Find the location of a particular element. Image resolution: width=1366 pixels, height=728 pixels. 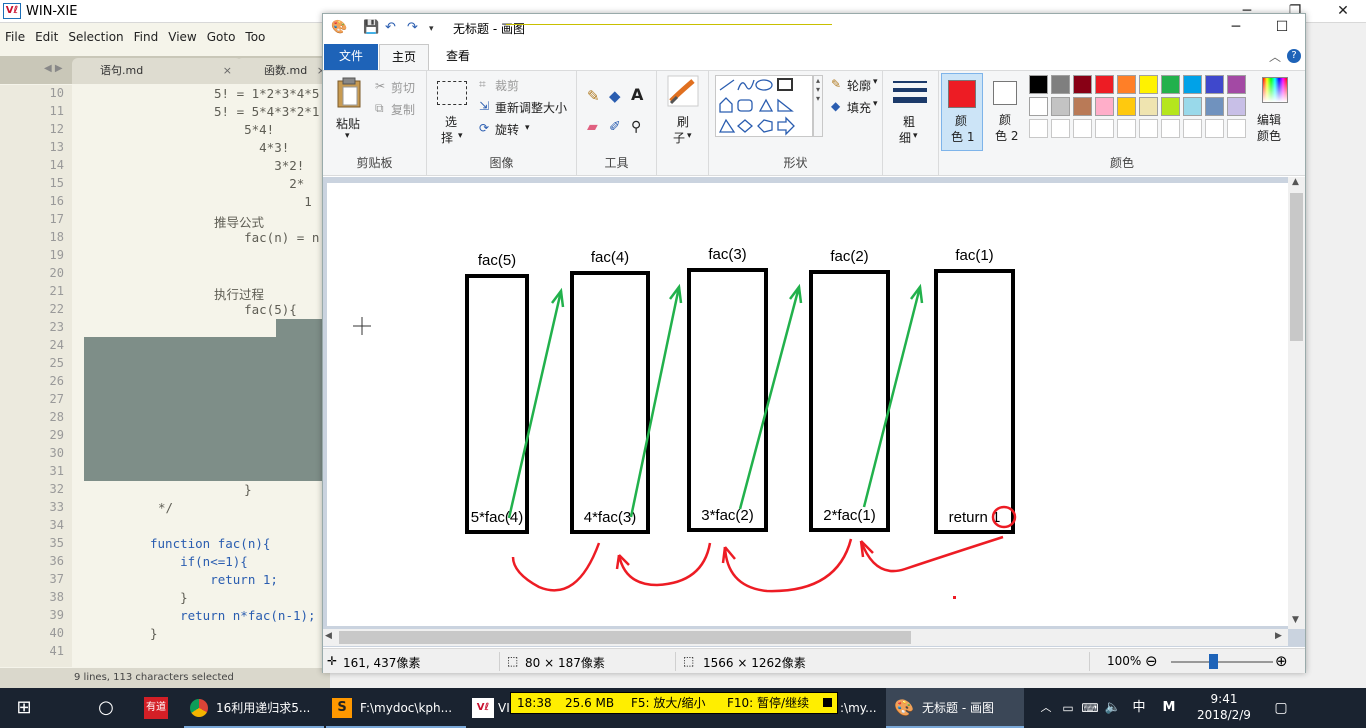

vertical-scrollbar: ▲ ▼ is located at coordinates (1296, 403).